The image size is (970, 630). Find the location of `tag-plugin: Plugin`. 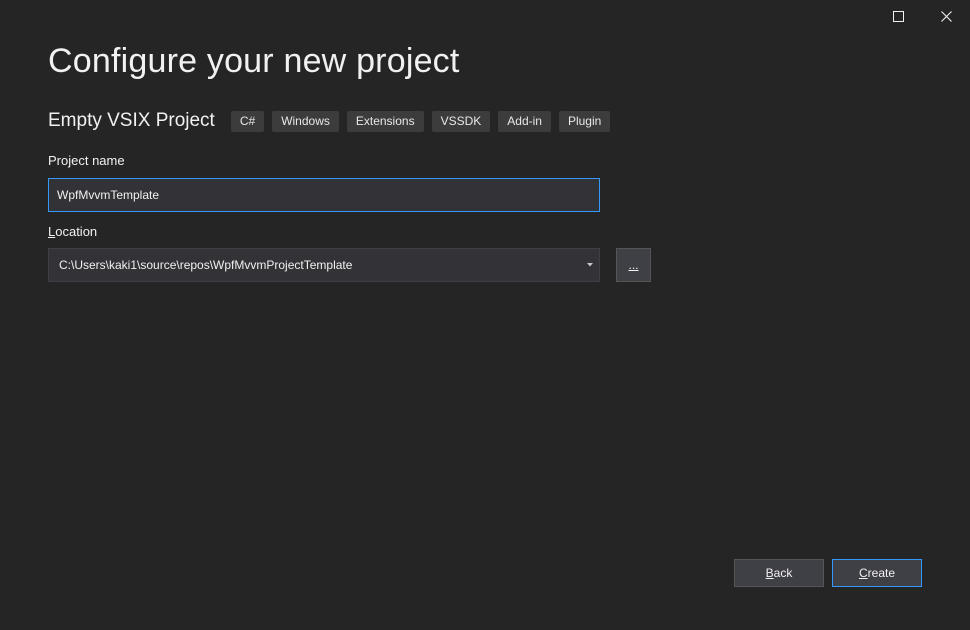

tag-plugin: Plugin is located at coordinates (584, 121).